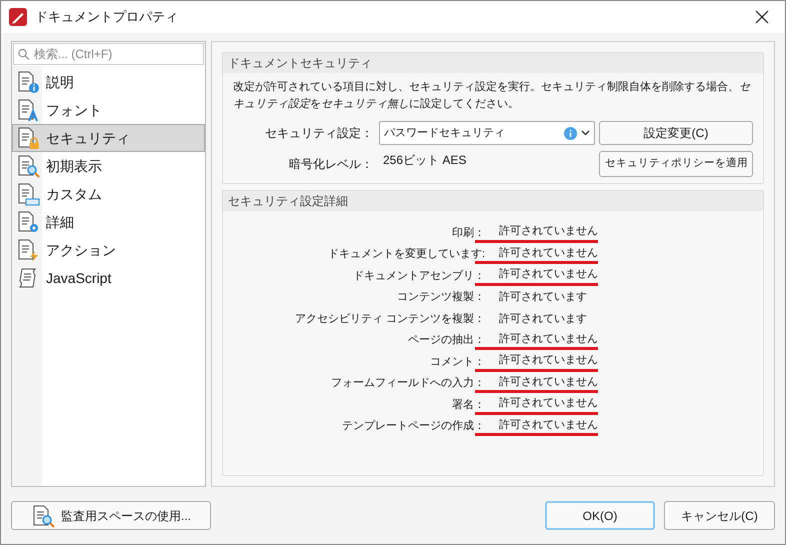  Describe the element at coordinates (468, 405) in the screenshot. I see `permission-label: 署名：` at that location.